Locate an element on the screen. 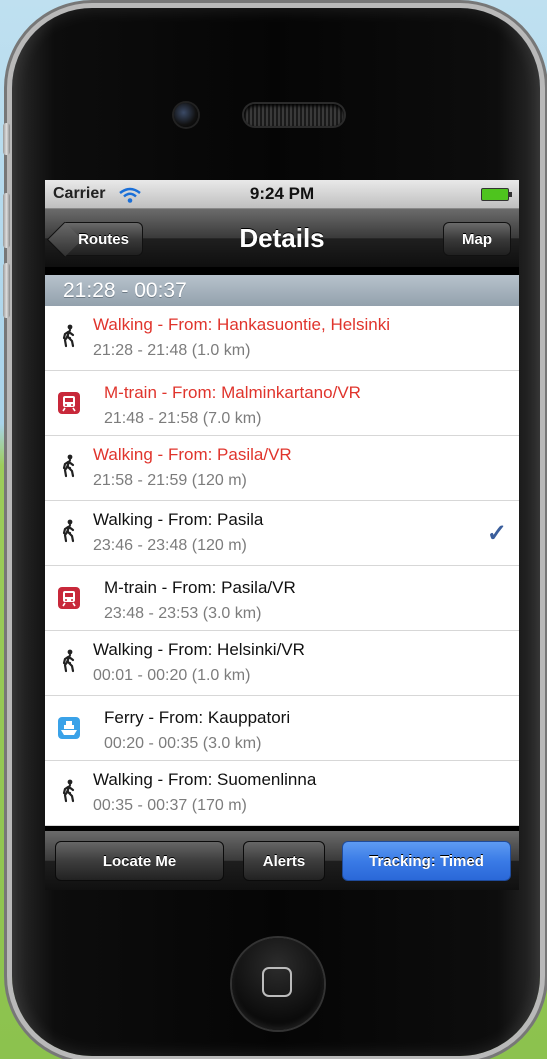 The image size is (547, 1059). status-time: 9:24 PM is located at coordinates (282, 193).